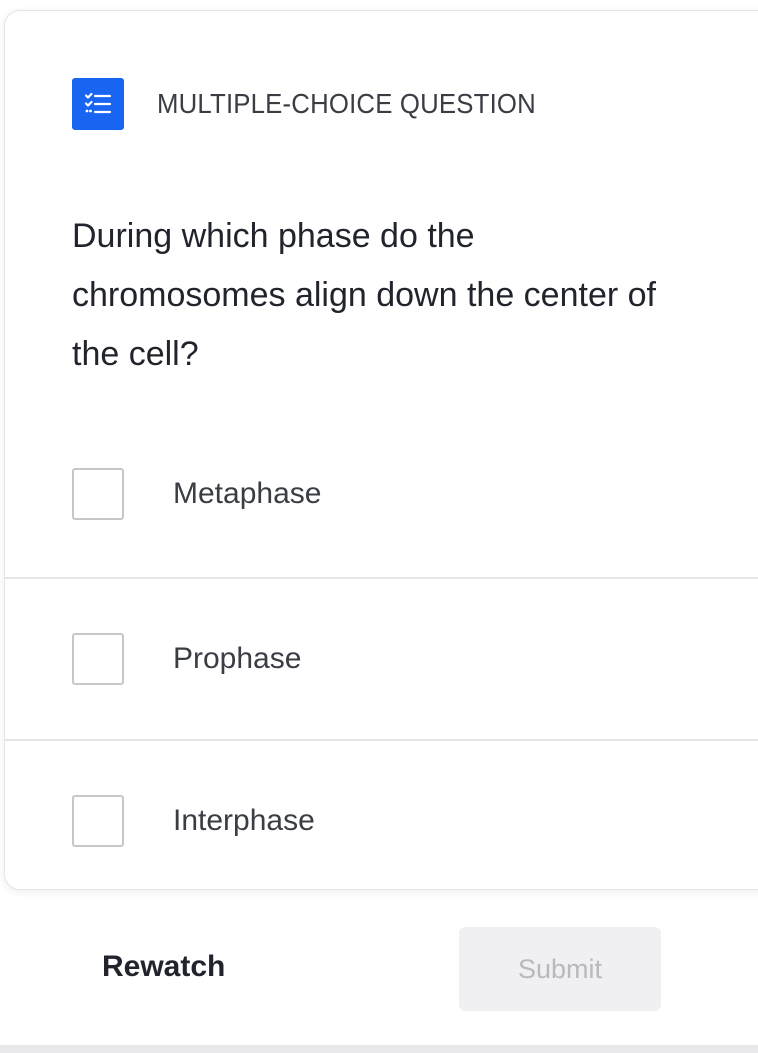 The width and height of the screenshot is (758, 1053). I want to click on option-label: Metaphase, so click(247, 493).